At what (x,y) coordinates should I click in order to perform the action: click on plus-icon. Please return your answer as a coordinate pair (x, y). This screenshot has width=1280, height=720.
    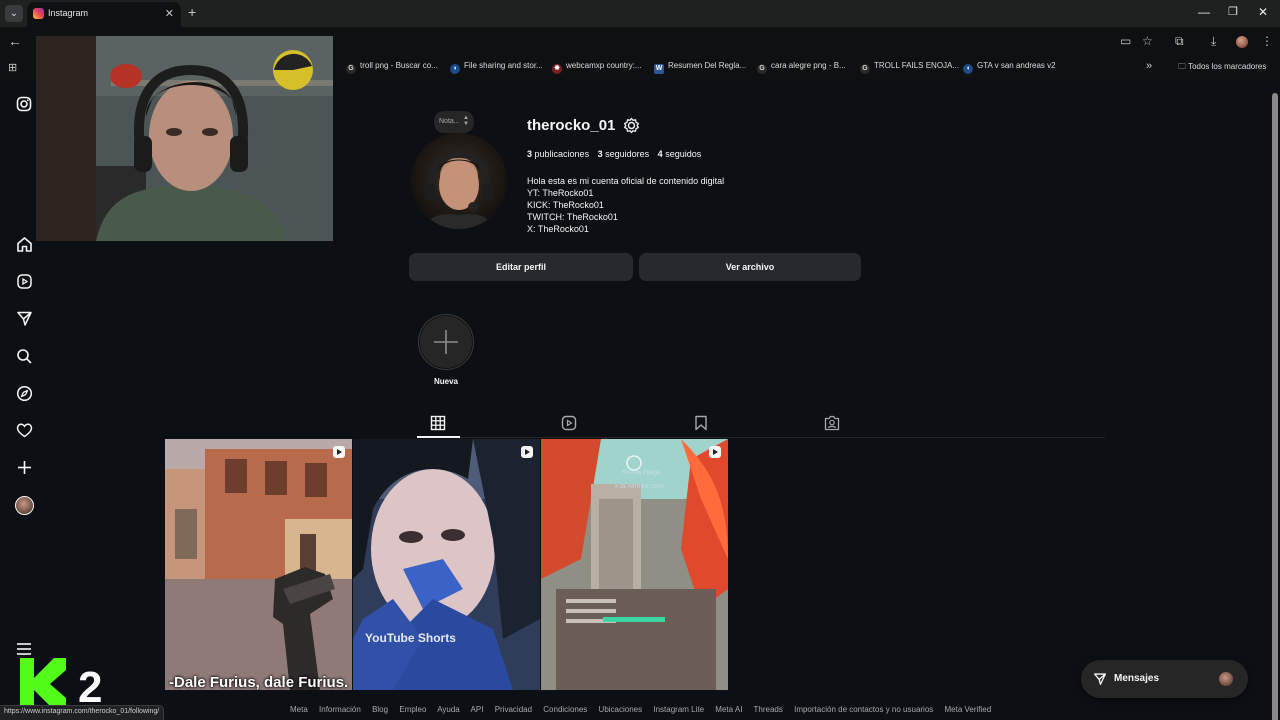
    Looking at the image, I should click on (446, 342).